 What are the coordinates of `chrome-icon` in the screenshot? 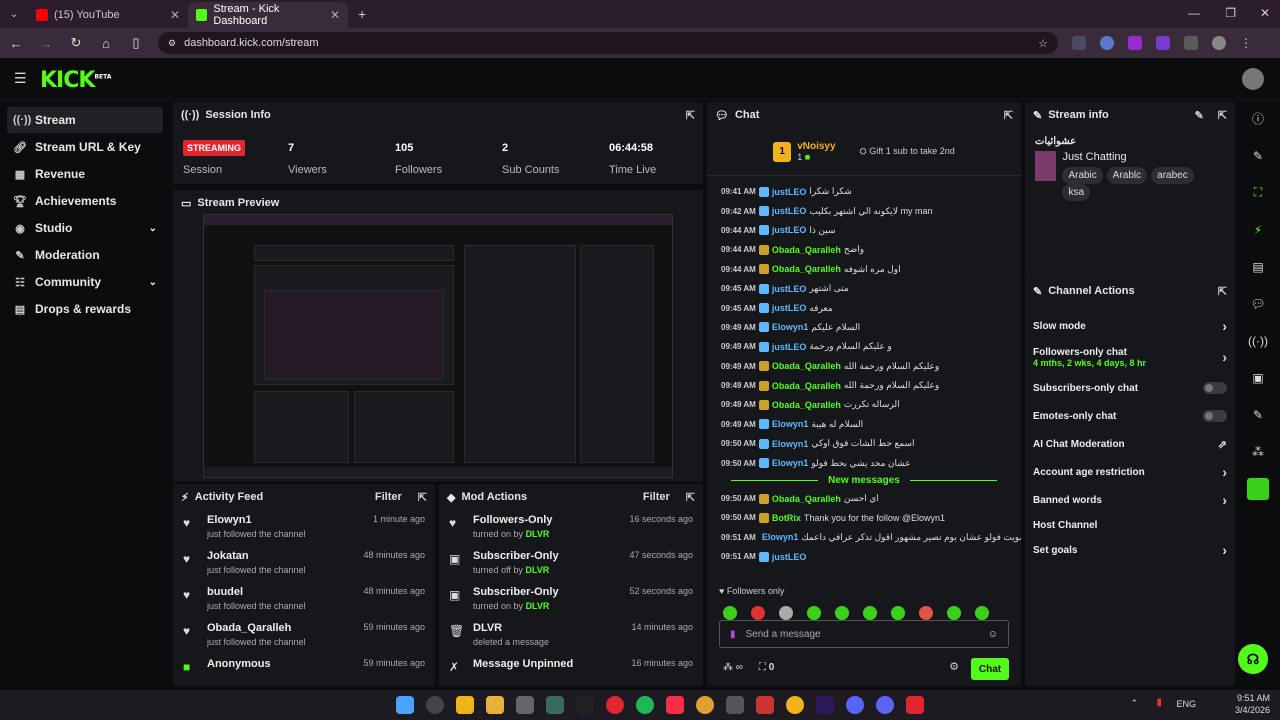 It's located at (705, 705).